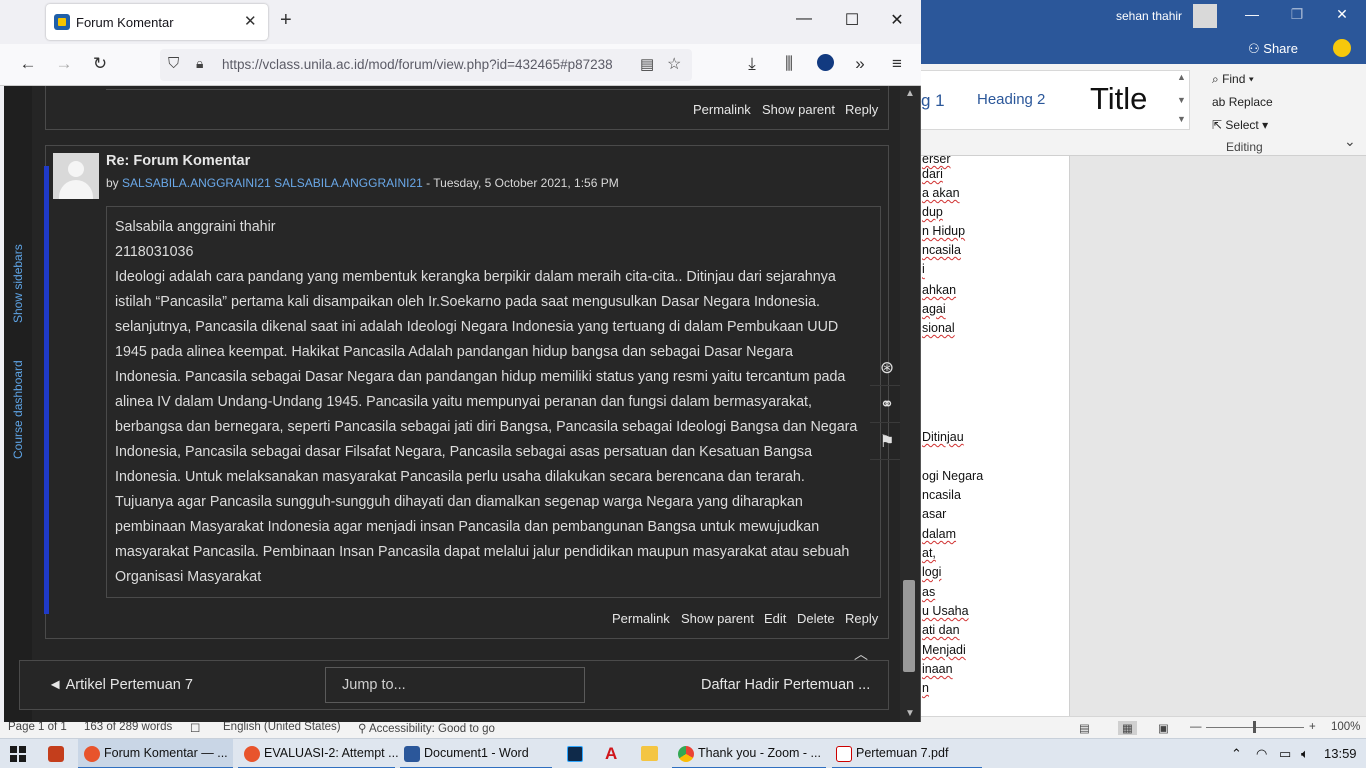 This screenshot has width=1366, height=768. What do you see at coordinates (789, 64) in the screenshot?
I see `library-icon: ⫼` at bounding box center [789, 64].